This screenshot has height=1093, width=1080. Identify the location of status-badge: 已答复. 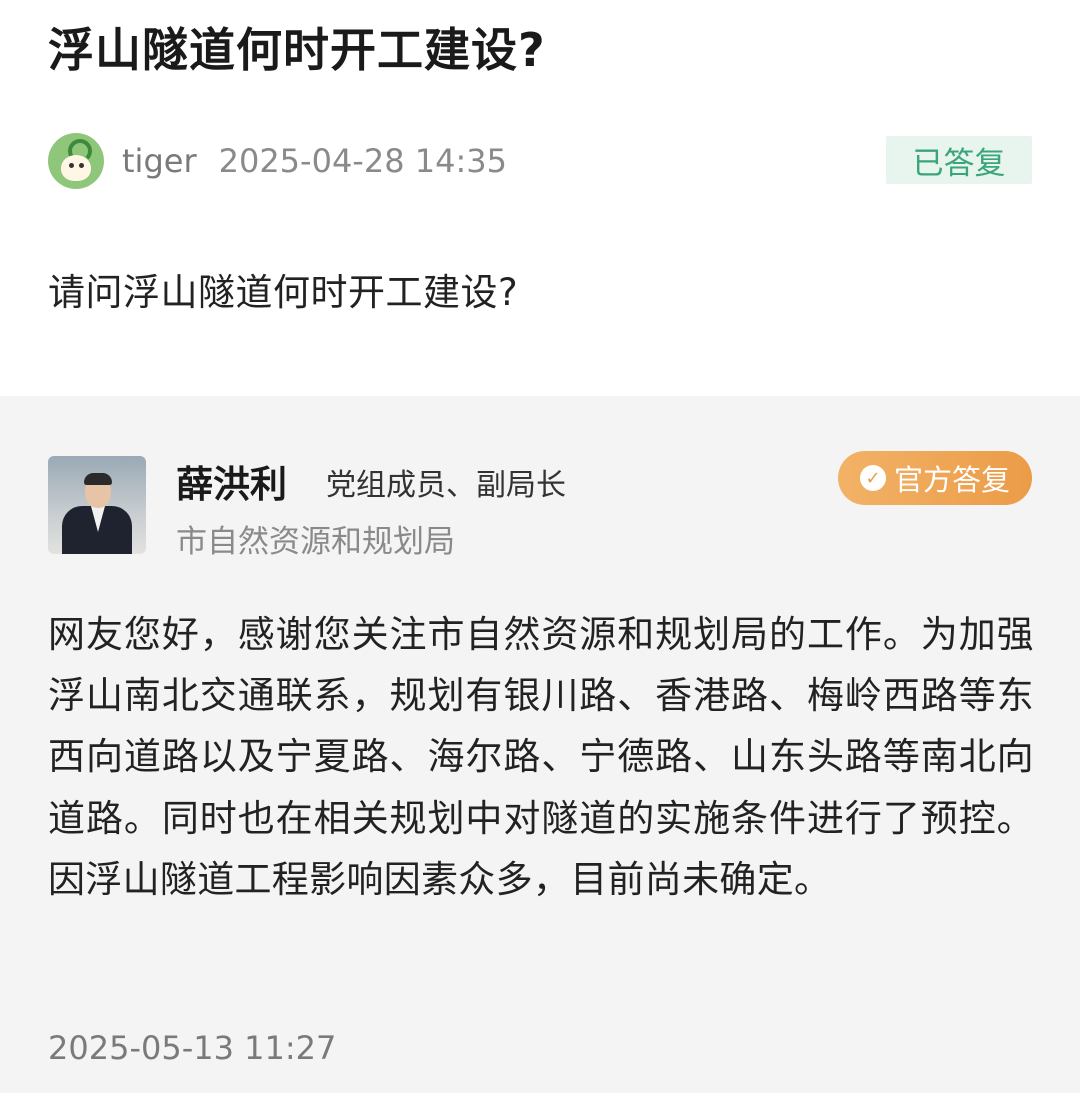
(959, 160).